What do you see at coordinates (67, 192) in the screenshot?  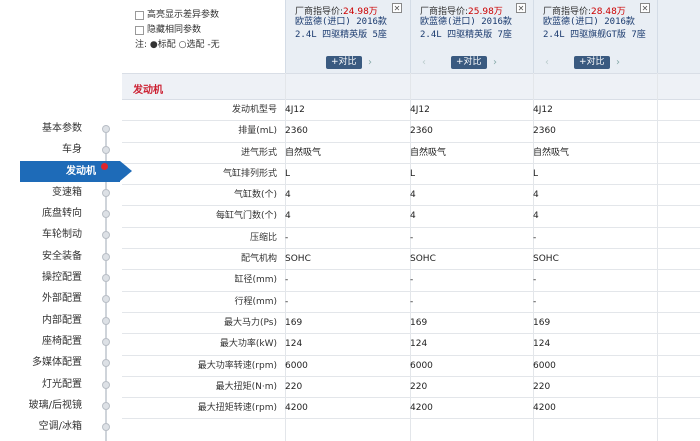 I see `nav-item-label: 变速箱` at bounding box center [67, 192].